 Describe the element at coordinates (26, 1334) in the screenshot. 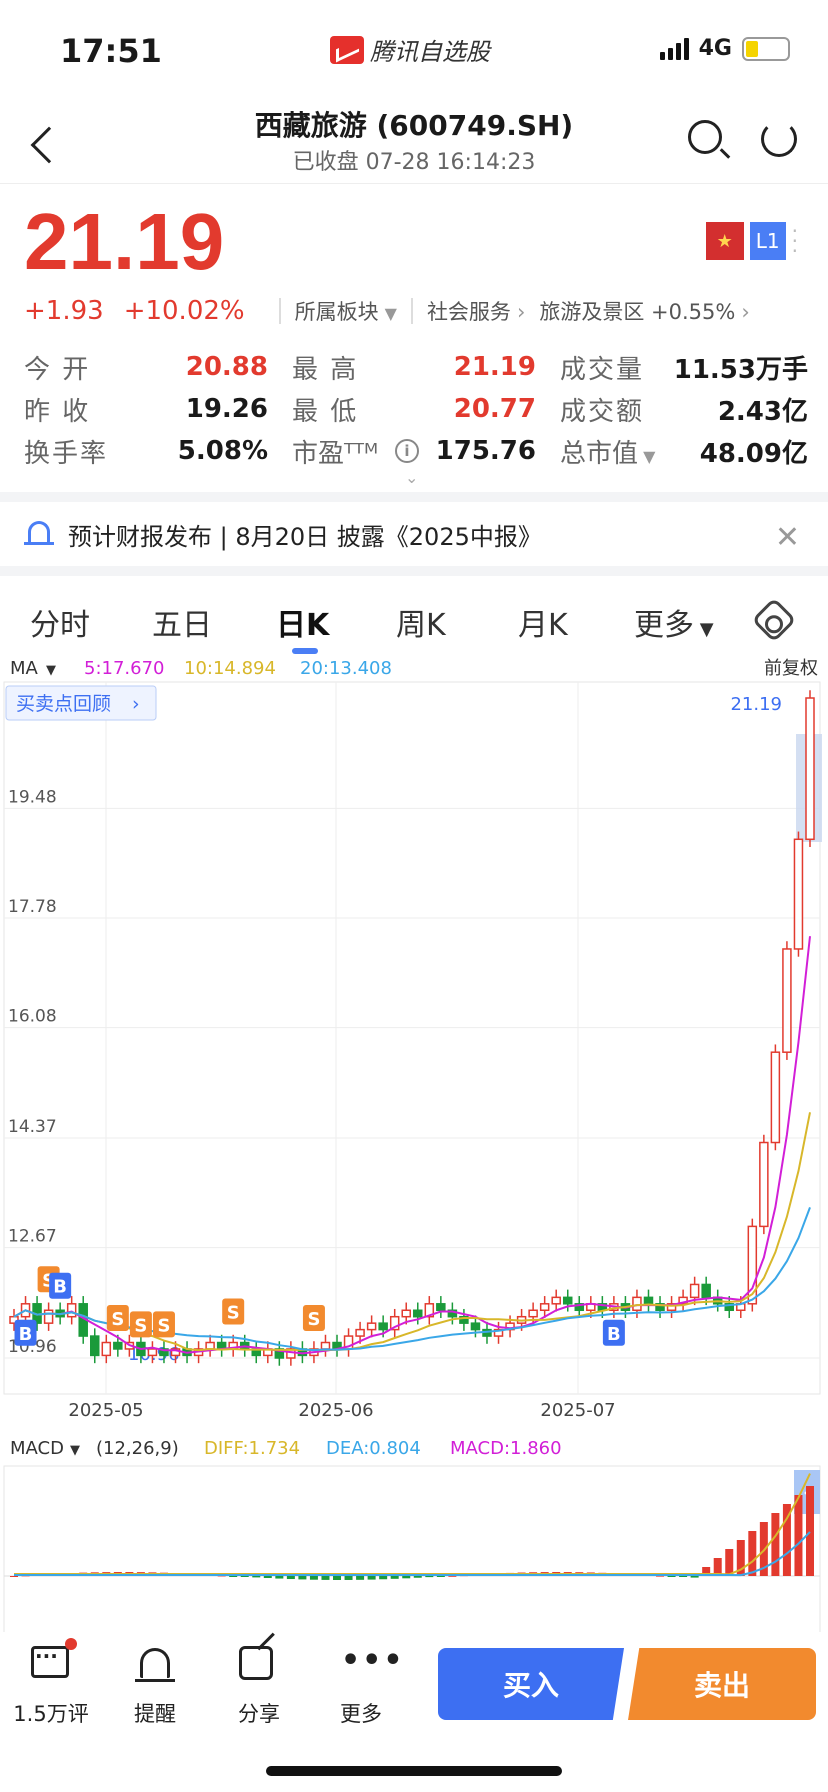

I see `marker-label: B` at that location.